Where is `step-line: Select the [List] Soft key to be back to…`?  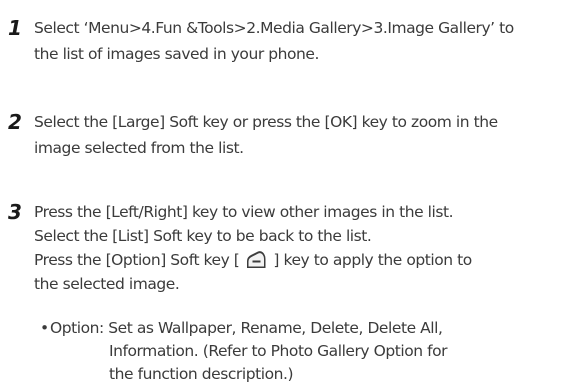
step-line: Select the [List] Soft key to be back to… is located at coordinates (203, 236).